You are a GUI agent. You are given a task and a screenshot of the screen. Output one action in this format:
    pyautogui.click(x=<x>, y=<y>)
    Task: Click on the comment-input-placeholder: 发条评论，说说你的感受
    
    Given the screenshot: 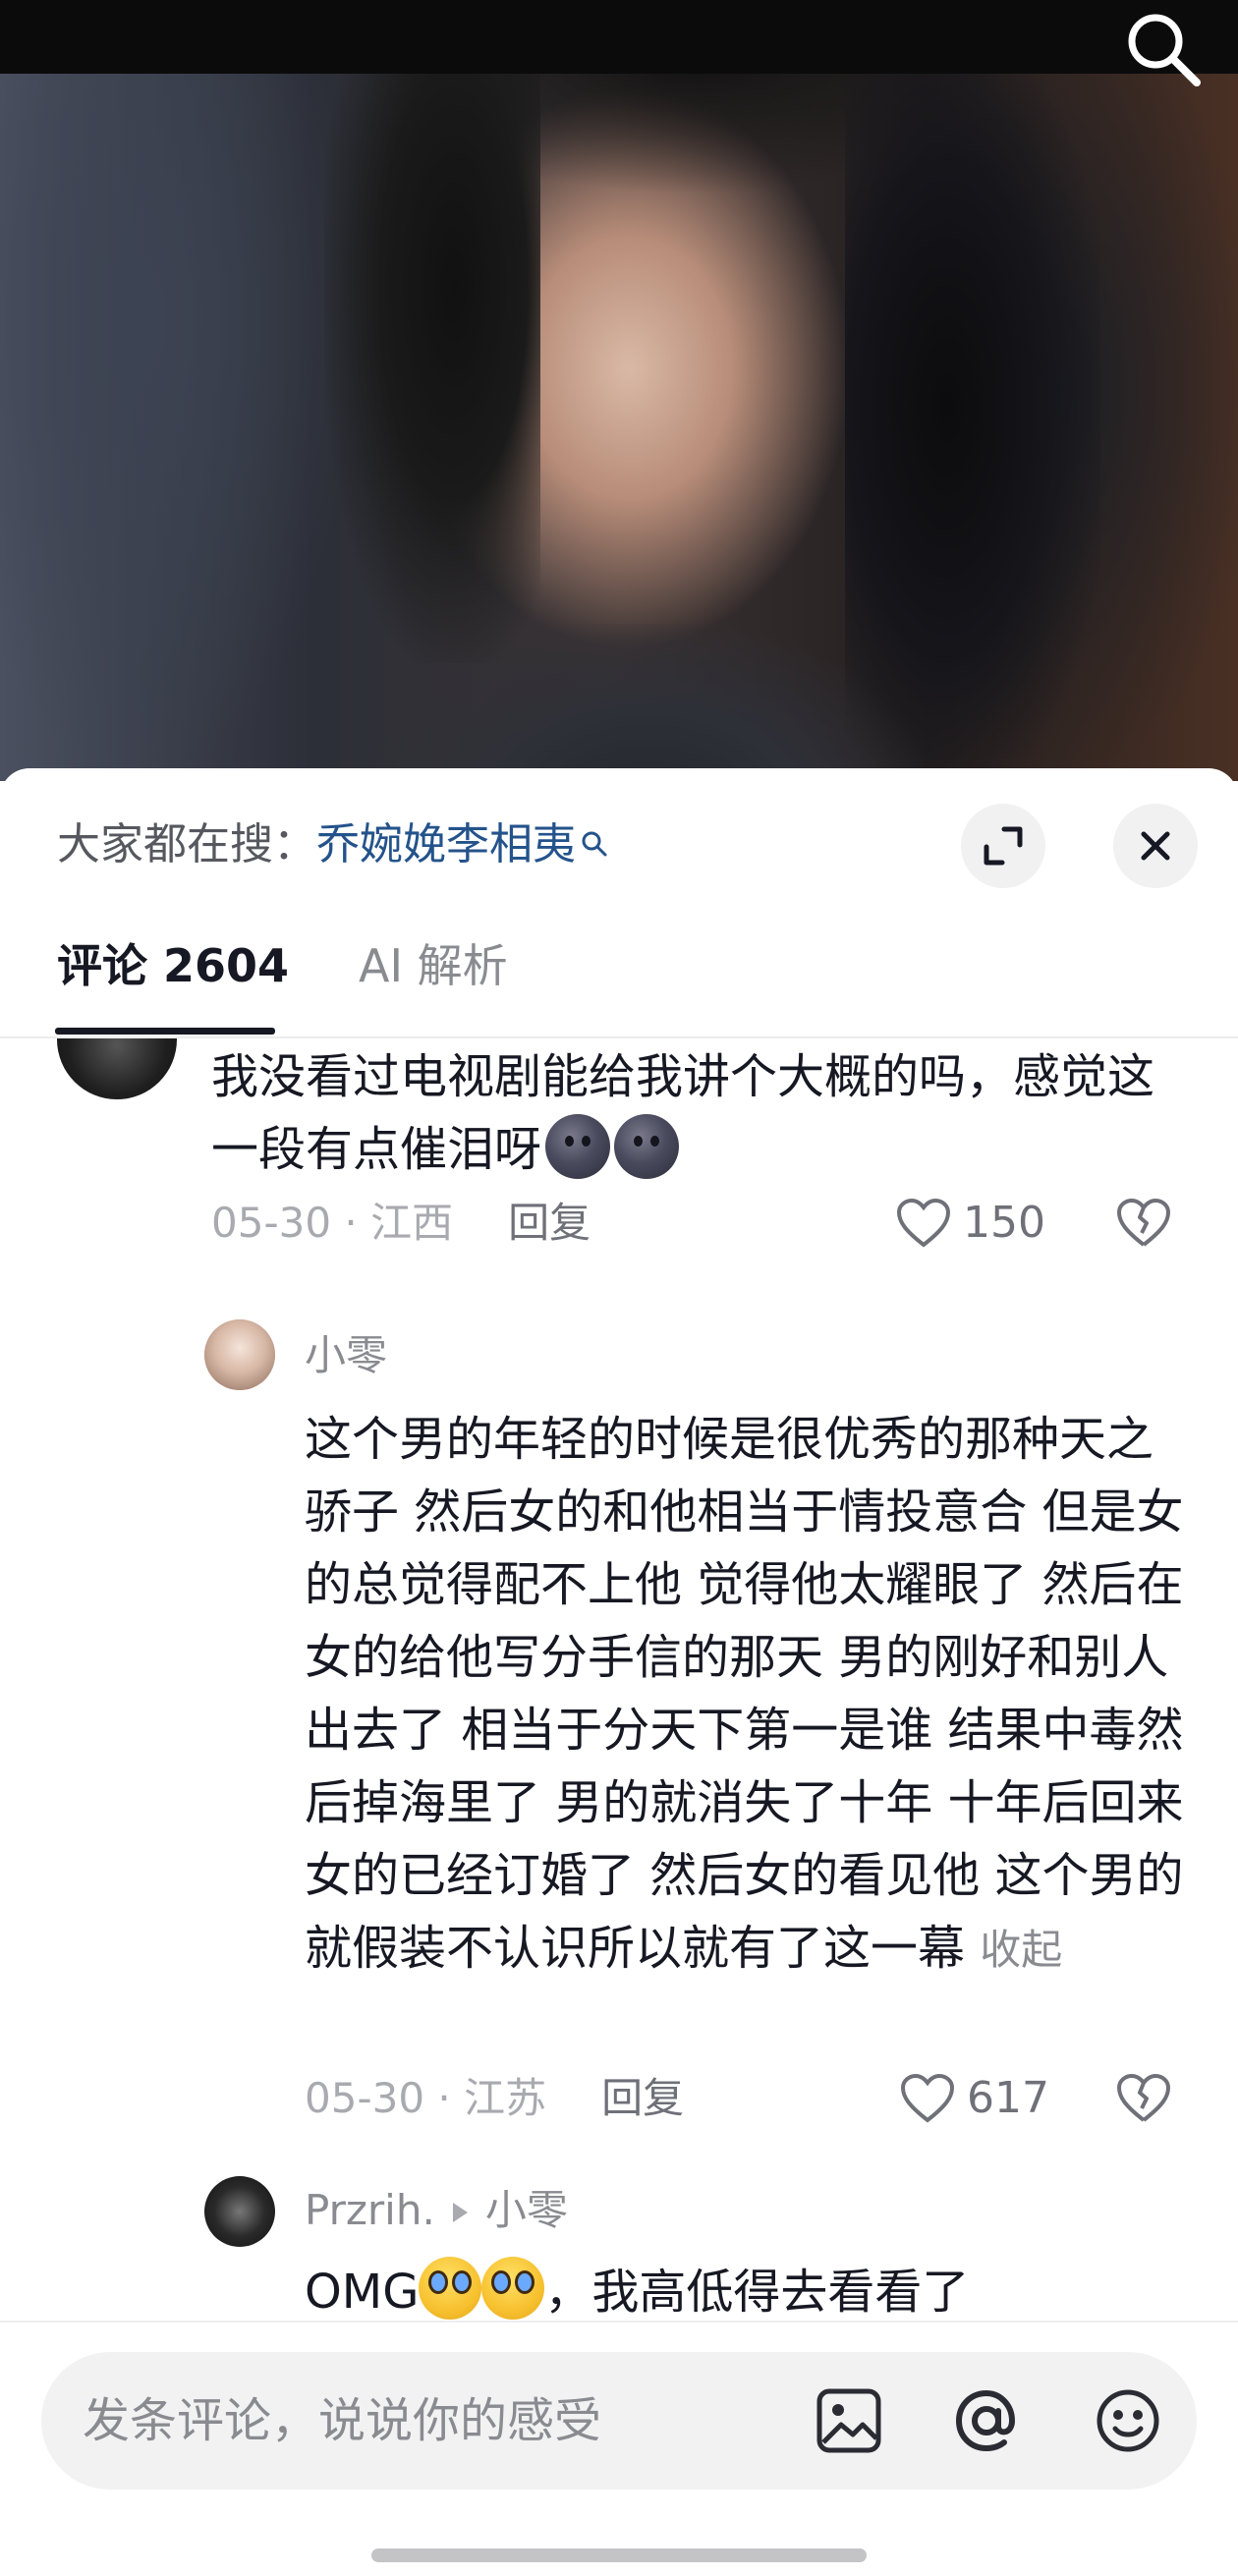 What is the action you would take?
    pyautogui.click(x=342, y=2420)
    